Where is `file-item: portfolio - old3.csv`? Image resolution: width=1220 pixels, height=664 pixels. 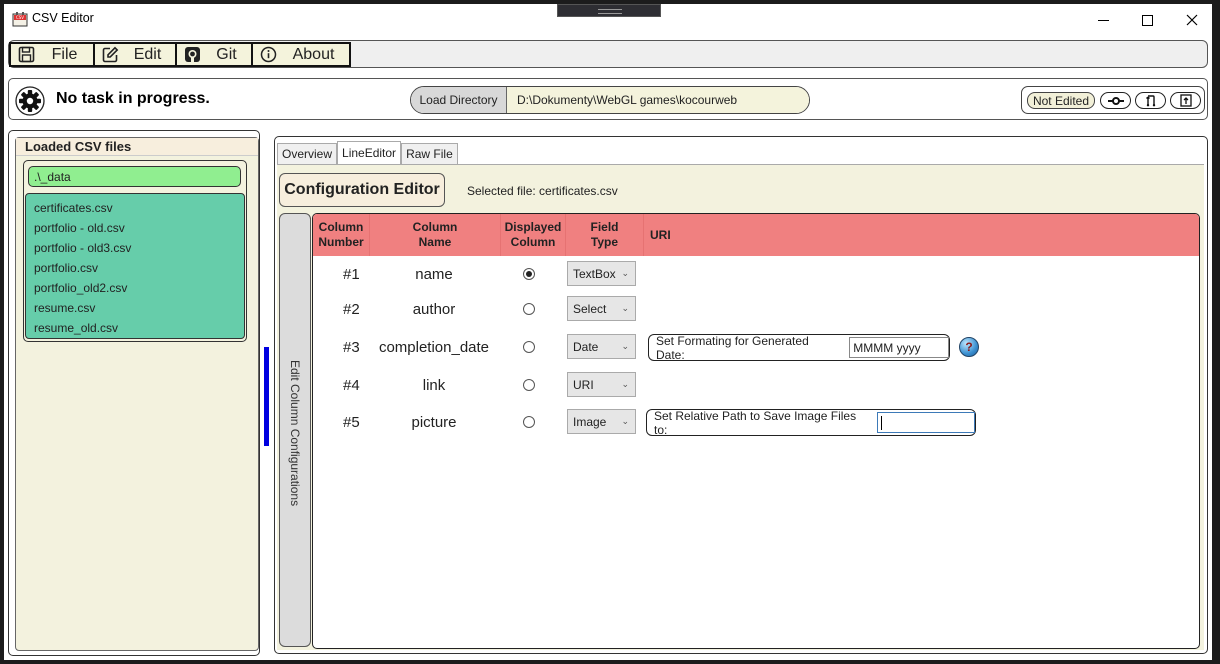 file-item: portfolio - old3.csv is located at coordinates (135, 248).